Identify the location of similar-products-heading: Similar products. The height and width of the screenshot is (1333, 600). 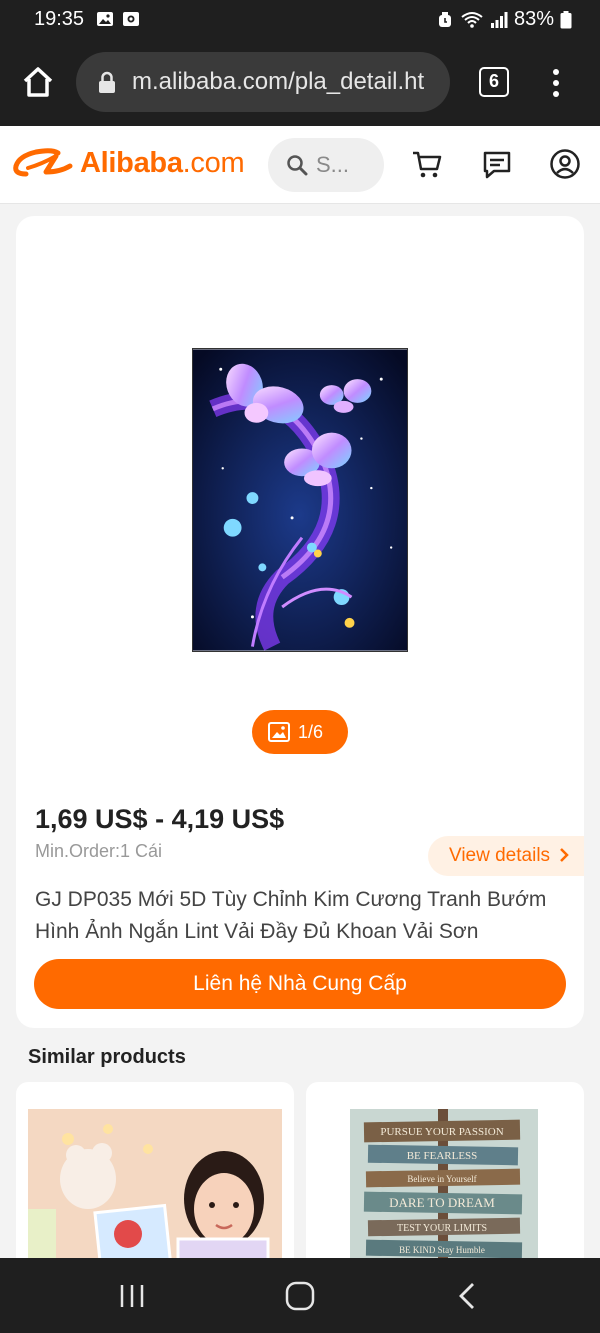
(107, 1057).